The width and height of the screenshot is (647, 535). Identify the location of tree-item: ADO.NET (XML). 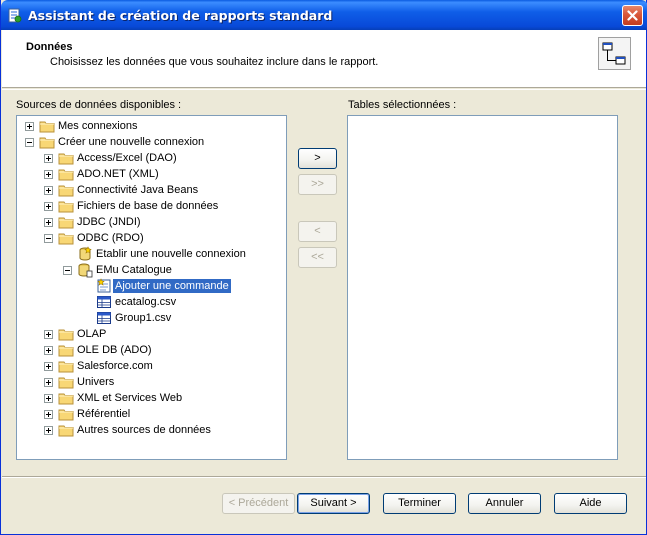
(151, 174).